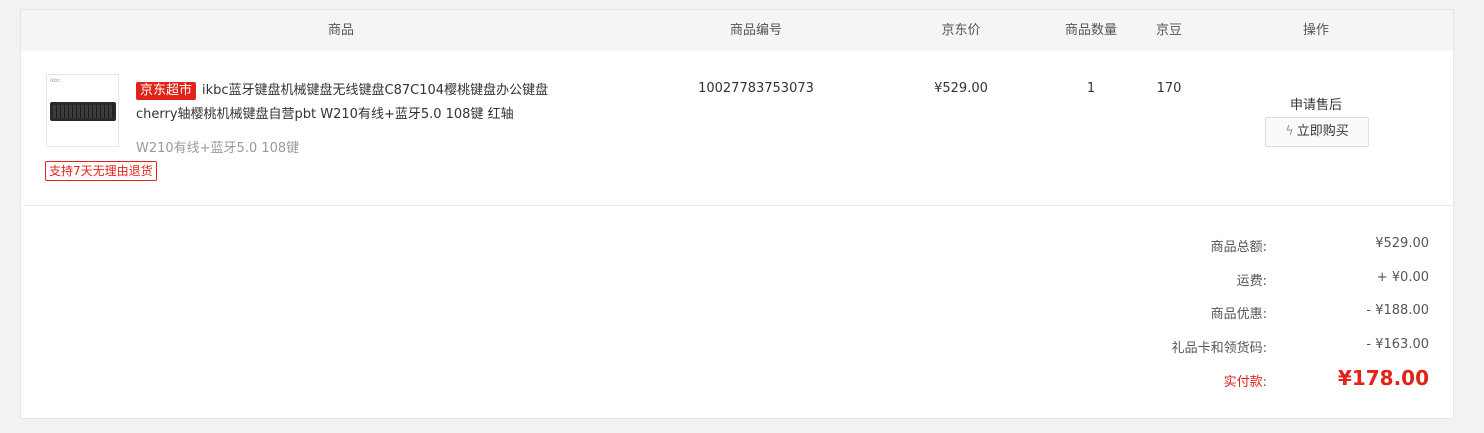 This screenshot has height=433, width=1484. Describe the element at coordinates (1168, 30) in the screenshot. I see `header-beans: 京豆` at that location.